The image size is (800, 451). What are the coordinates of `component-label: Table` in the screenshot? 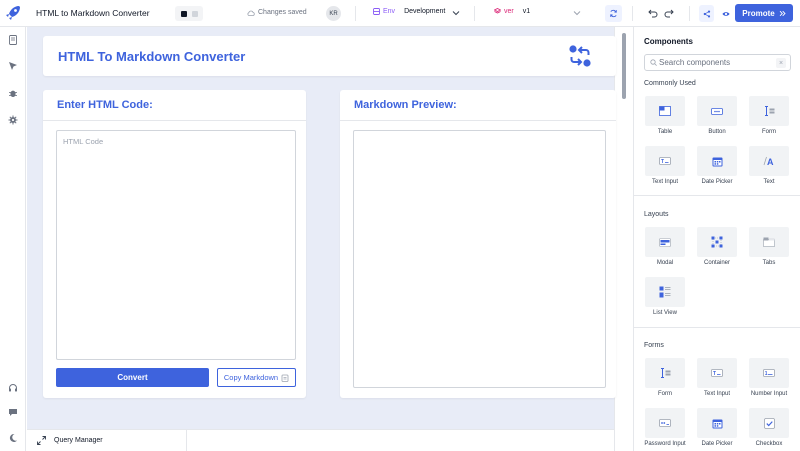 It's located at (665, 132).